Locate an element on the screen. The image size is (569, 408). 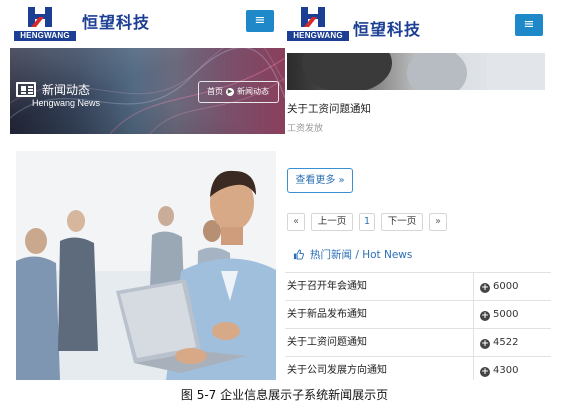
table-row: 关于公司发展方向通知 +4300 is located at coordinates (418, 368).